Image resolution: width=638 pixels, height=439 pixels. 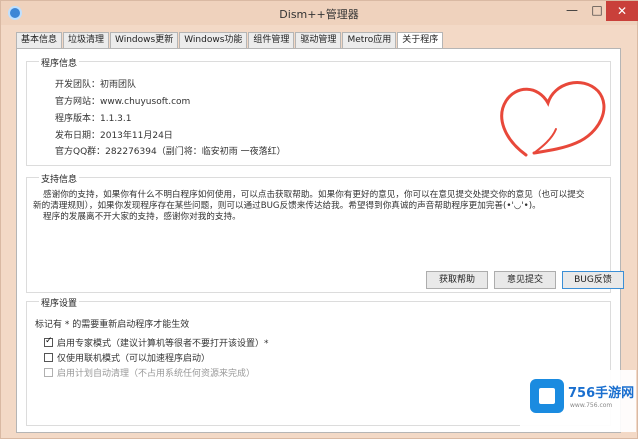 What do you see at coordinates (572, 11) in the screenshot?
I see `minimize-button: —` at bounding box center [572, 11].